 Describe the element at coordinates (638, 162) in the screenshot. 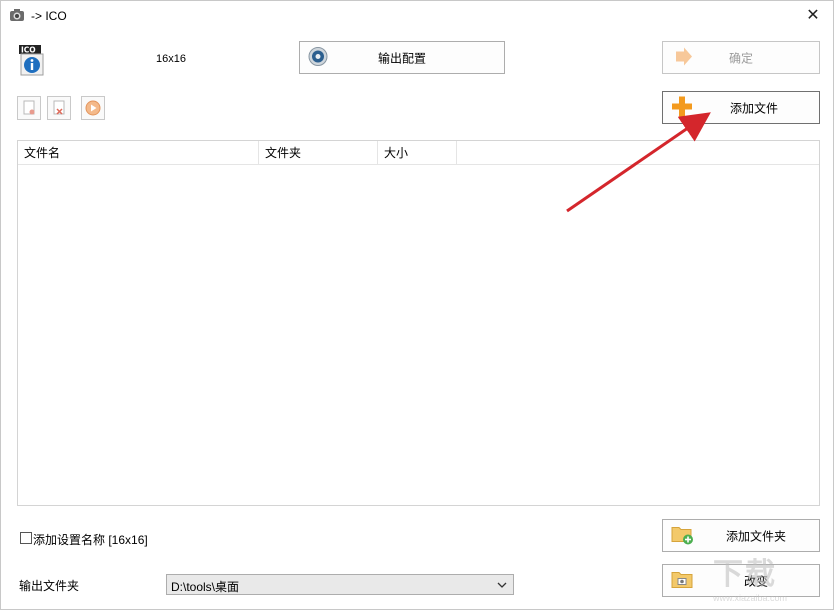

I see `annotation-arrow-icon` at that location.